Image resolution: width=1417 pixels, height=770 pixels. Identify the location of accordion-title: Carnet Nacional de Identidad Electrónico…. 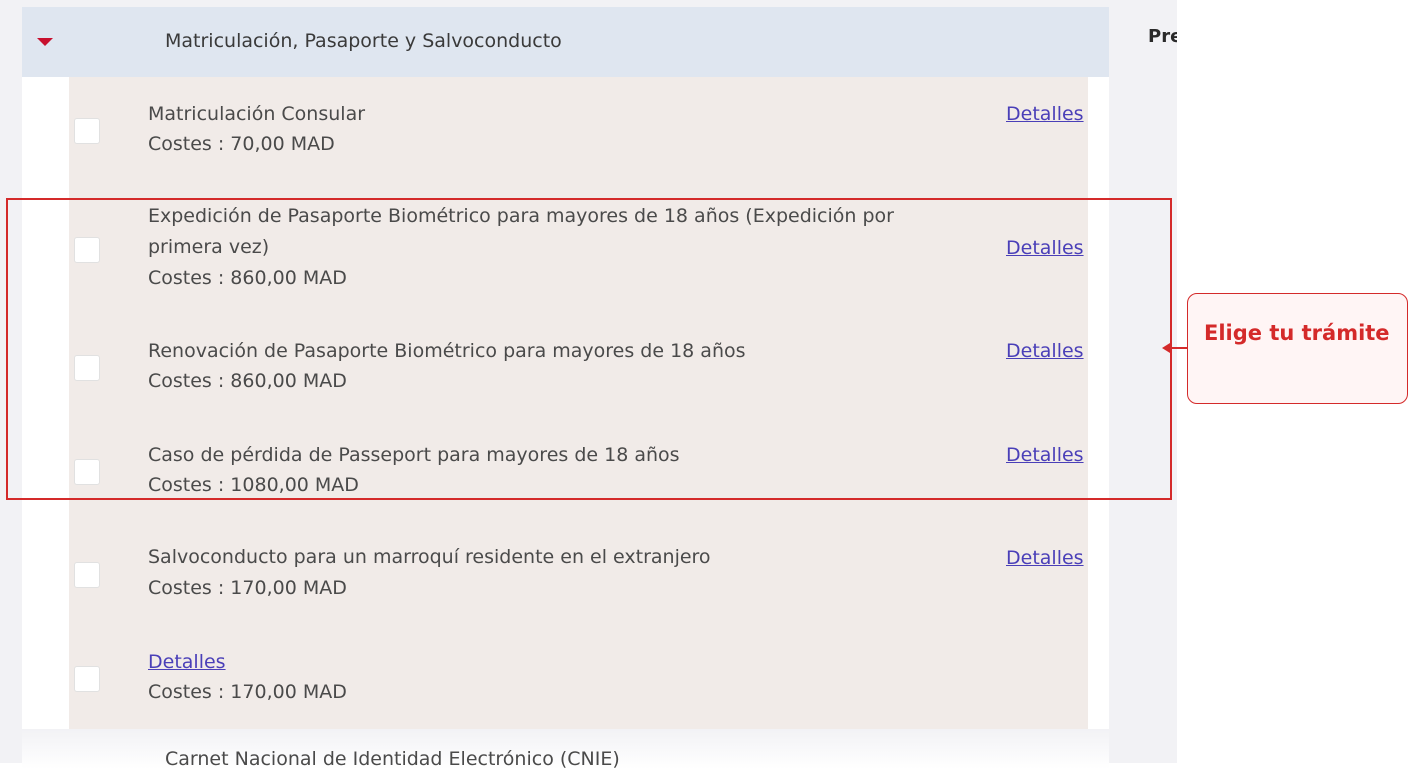
(392, 759).